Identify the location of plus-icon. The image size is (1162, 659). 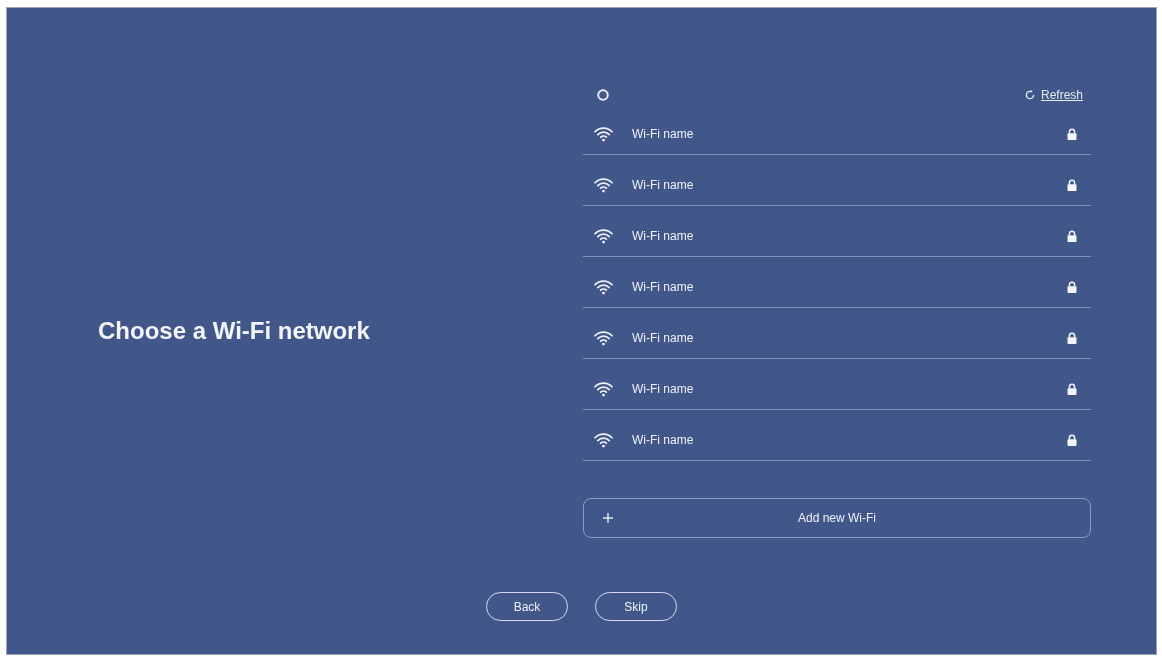
(608, 518).